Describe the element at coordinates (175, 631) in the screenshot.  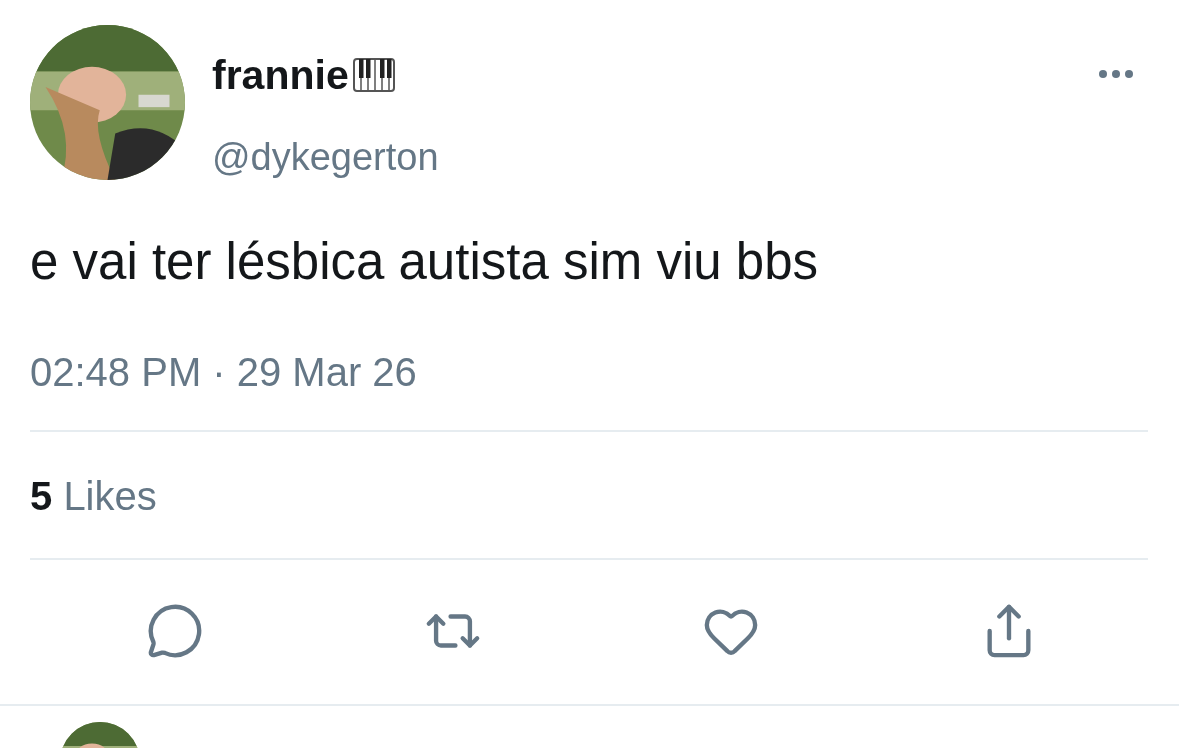
I see `speech-bubble-icon` at that location.